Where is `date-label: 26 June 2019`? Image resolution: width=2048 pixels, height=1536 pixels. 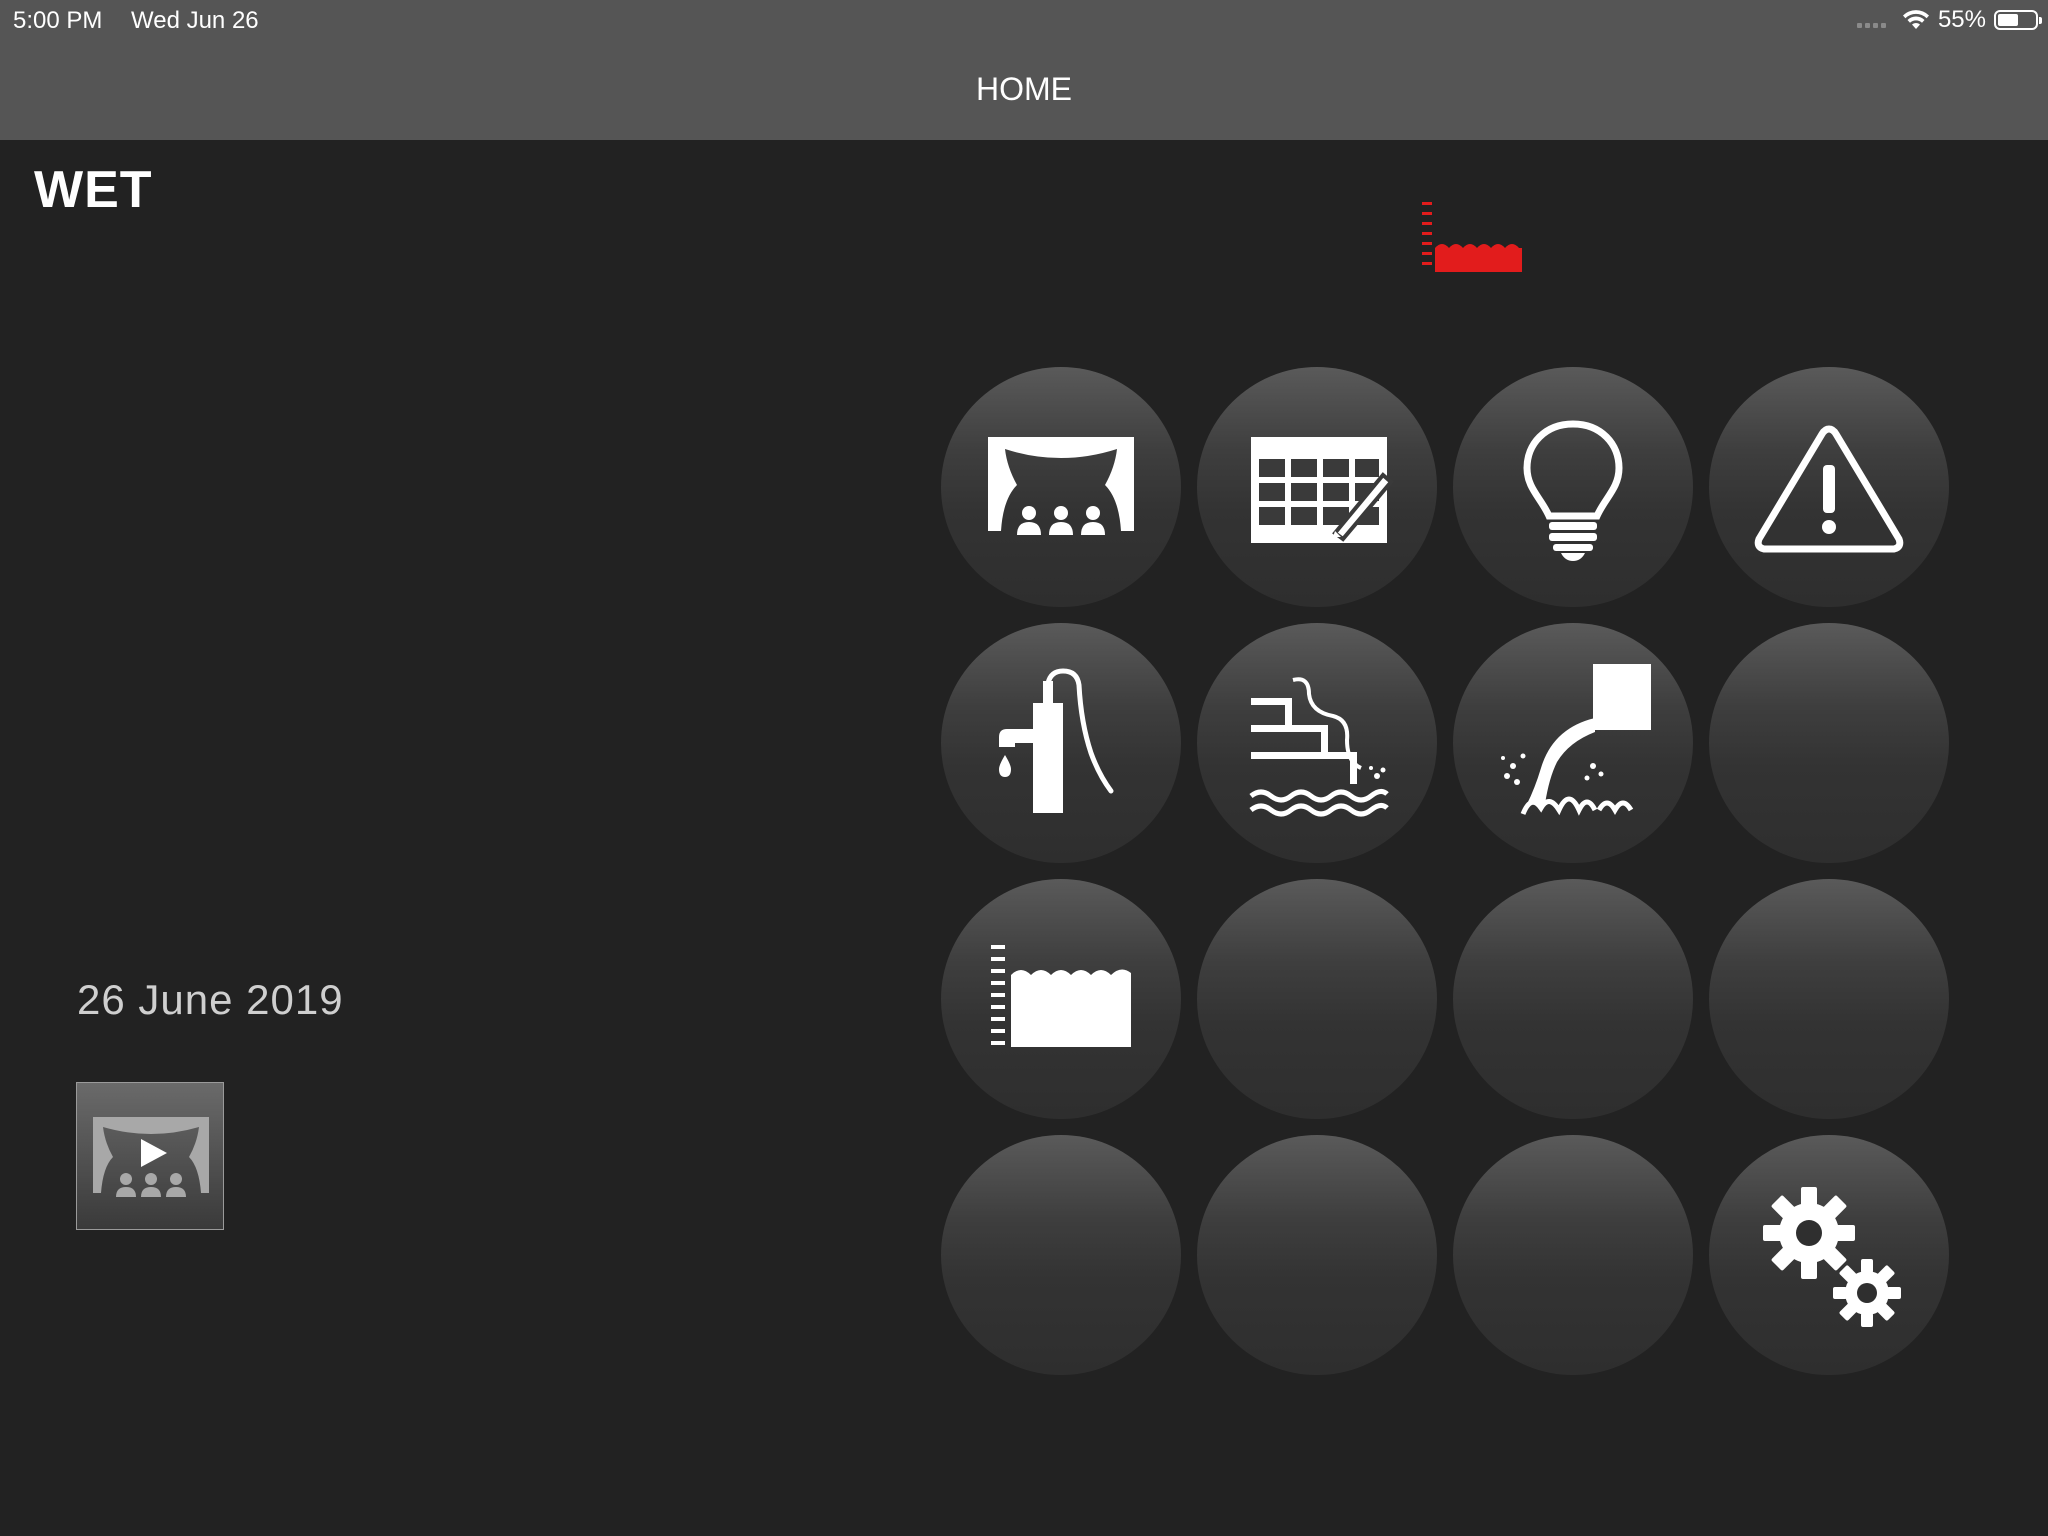
date-label: 26 June 2019 is located at coordinates (210, 999).